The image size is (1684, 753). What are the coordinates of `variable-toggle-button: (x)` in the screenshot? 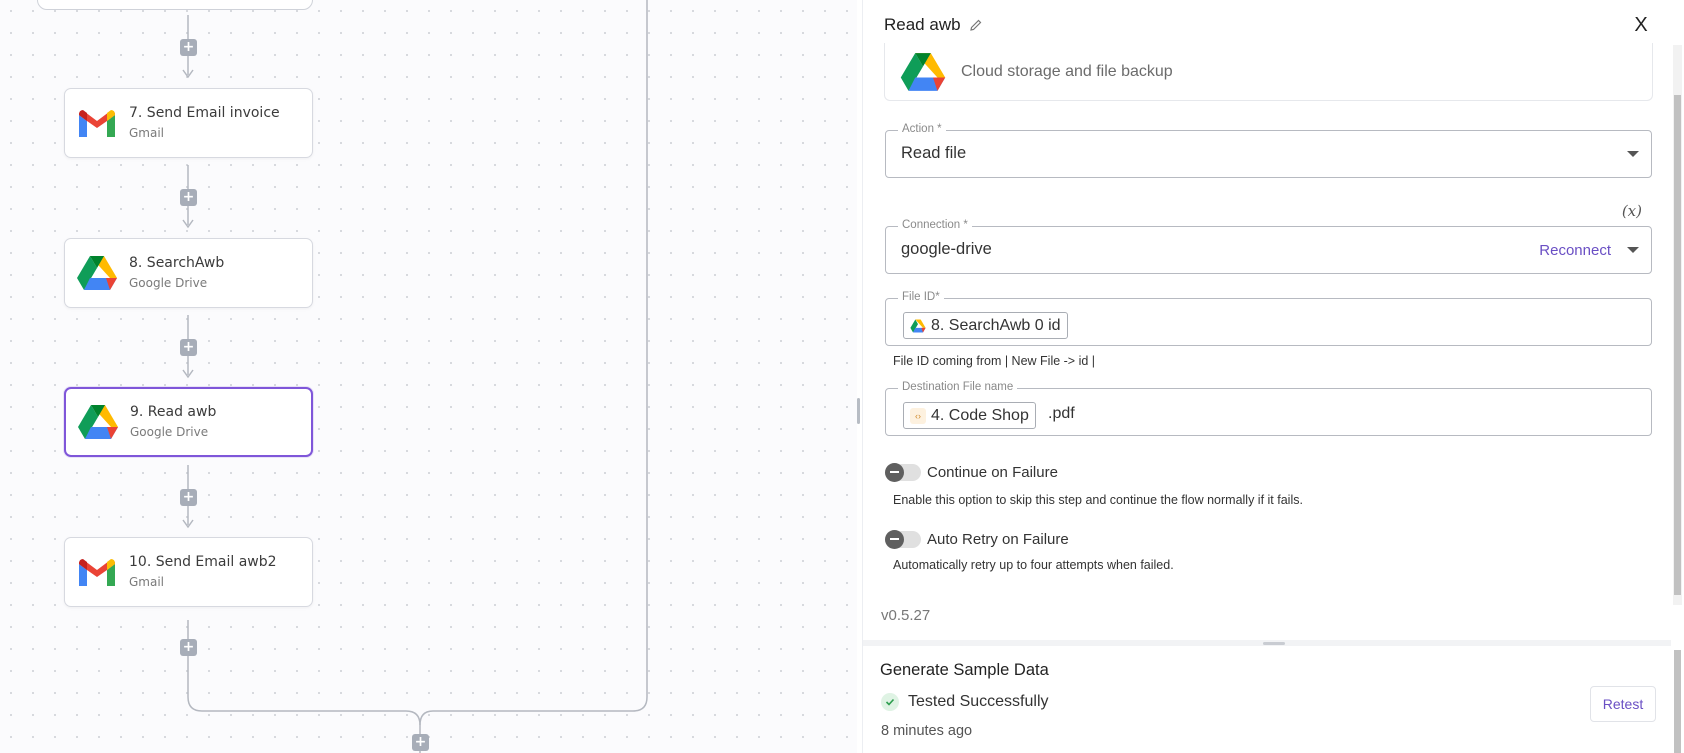 It's located at (1632, 211).